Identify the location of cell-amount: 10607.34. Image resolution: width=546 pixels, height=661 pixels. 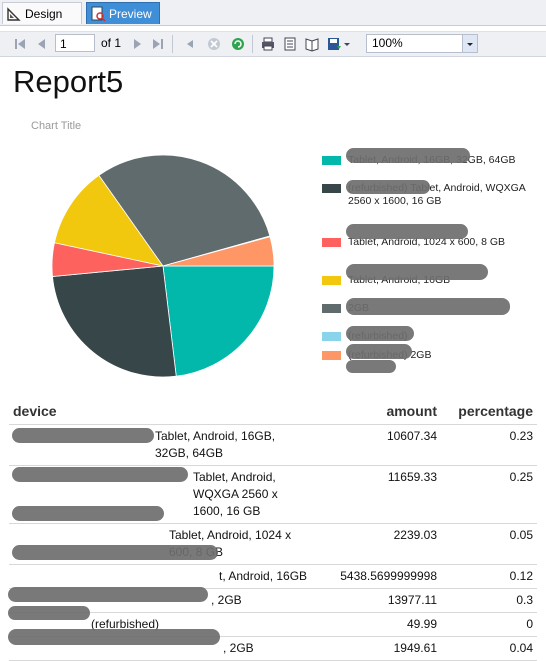
(377, 445).